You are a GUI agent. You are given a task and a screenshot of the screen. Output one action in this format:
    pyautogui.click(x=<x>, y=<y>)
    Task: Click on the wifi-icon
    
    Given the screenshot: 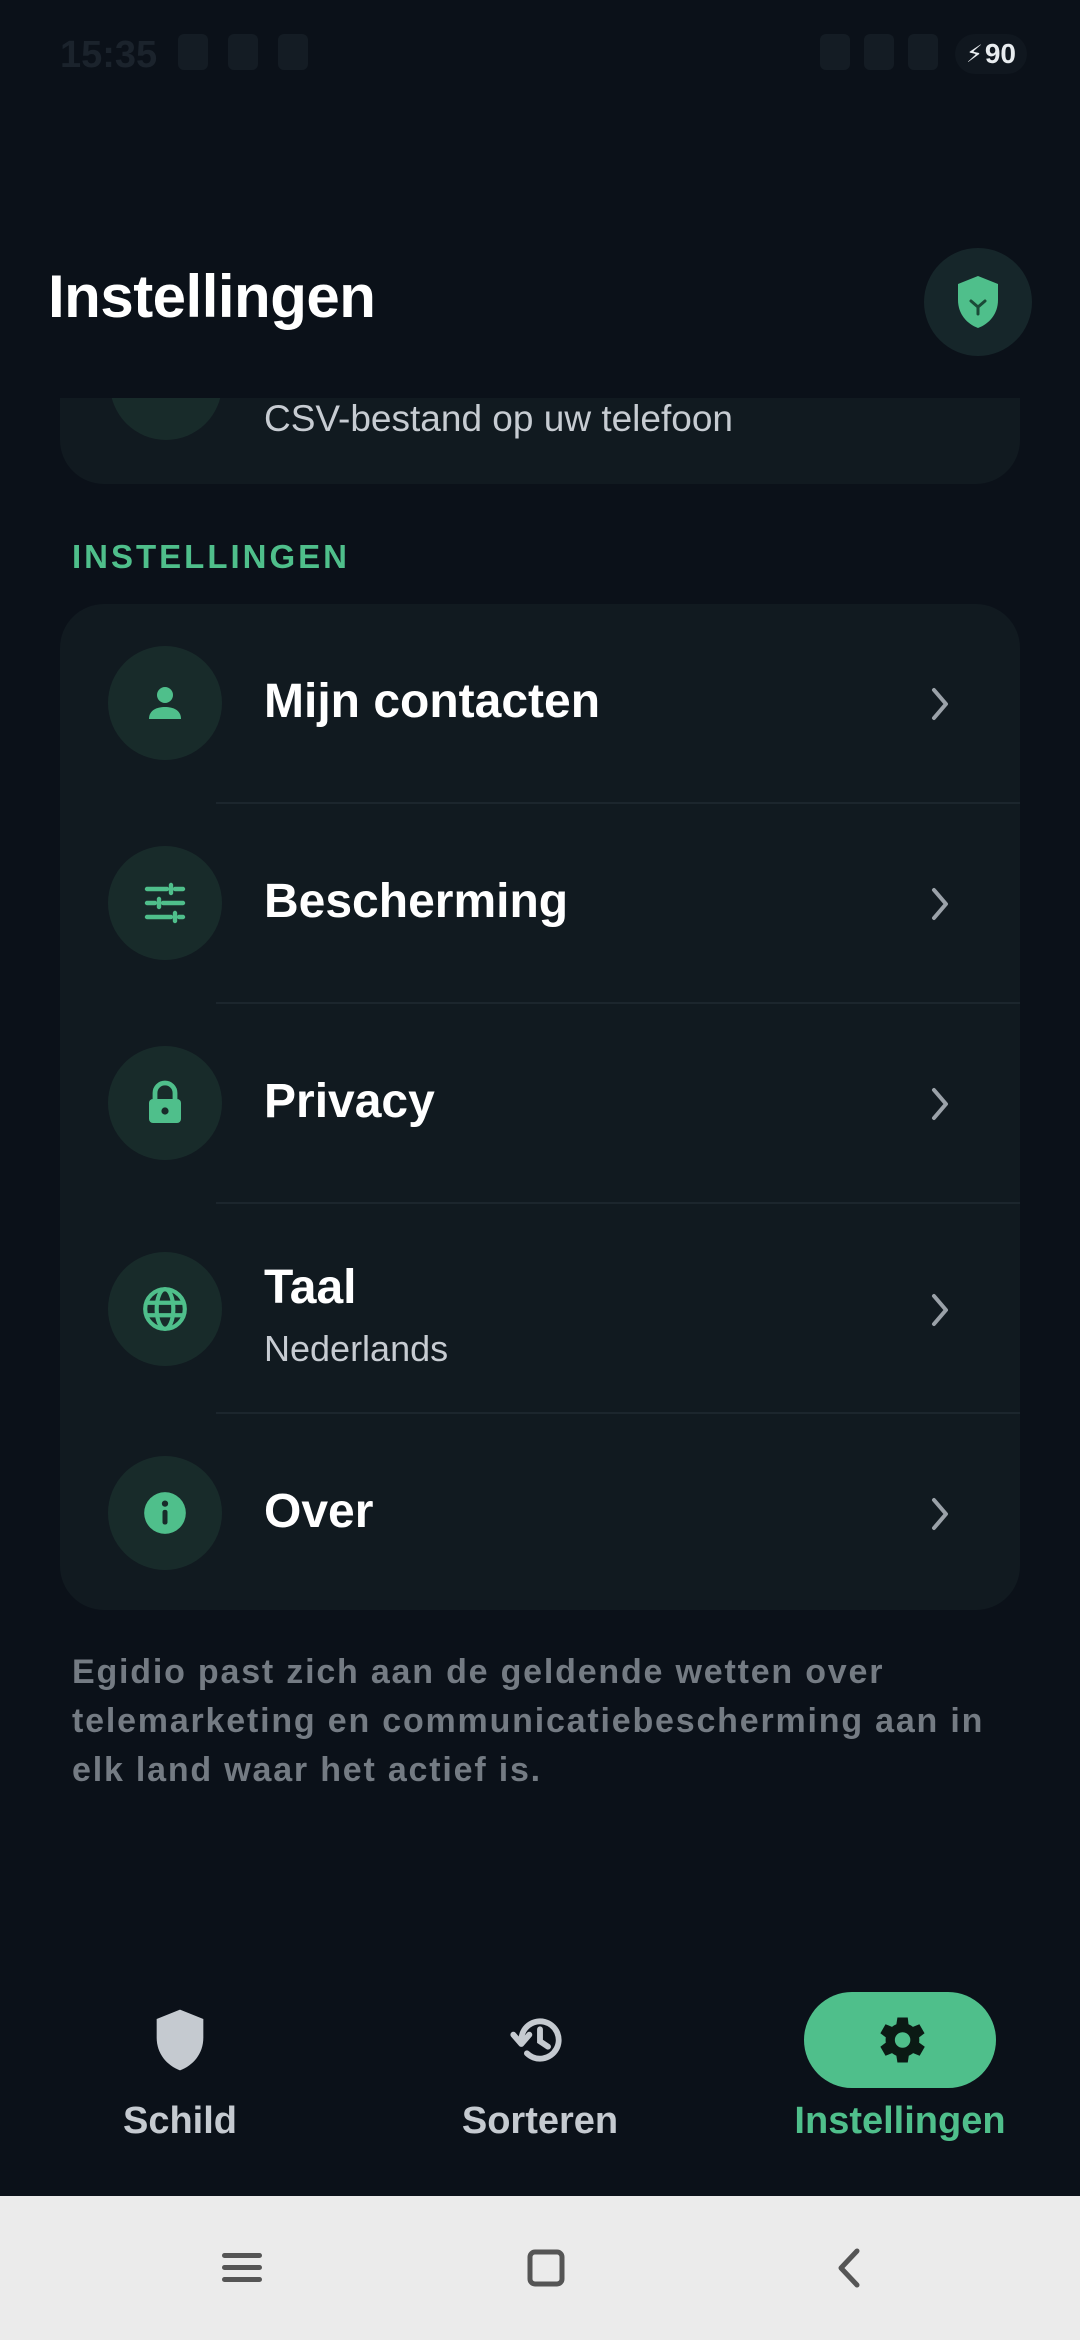 What is the action you would take?
    pyautogui.click(x=835, y=52)
    